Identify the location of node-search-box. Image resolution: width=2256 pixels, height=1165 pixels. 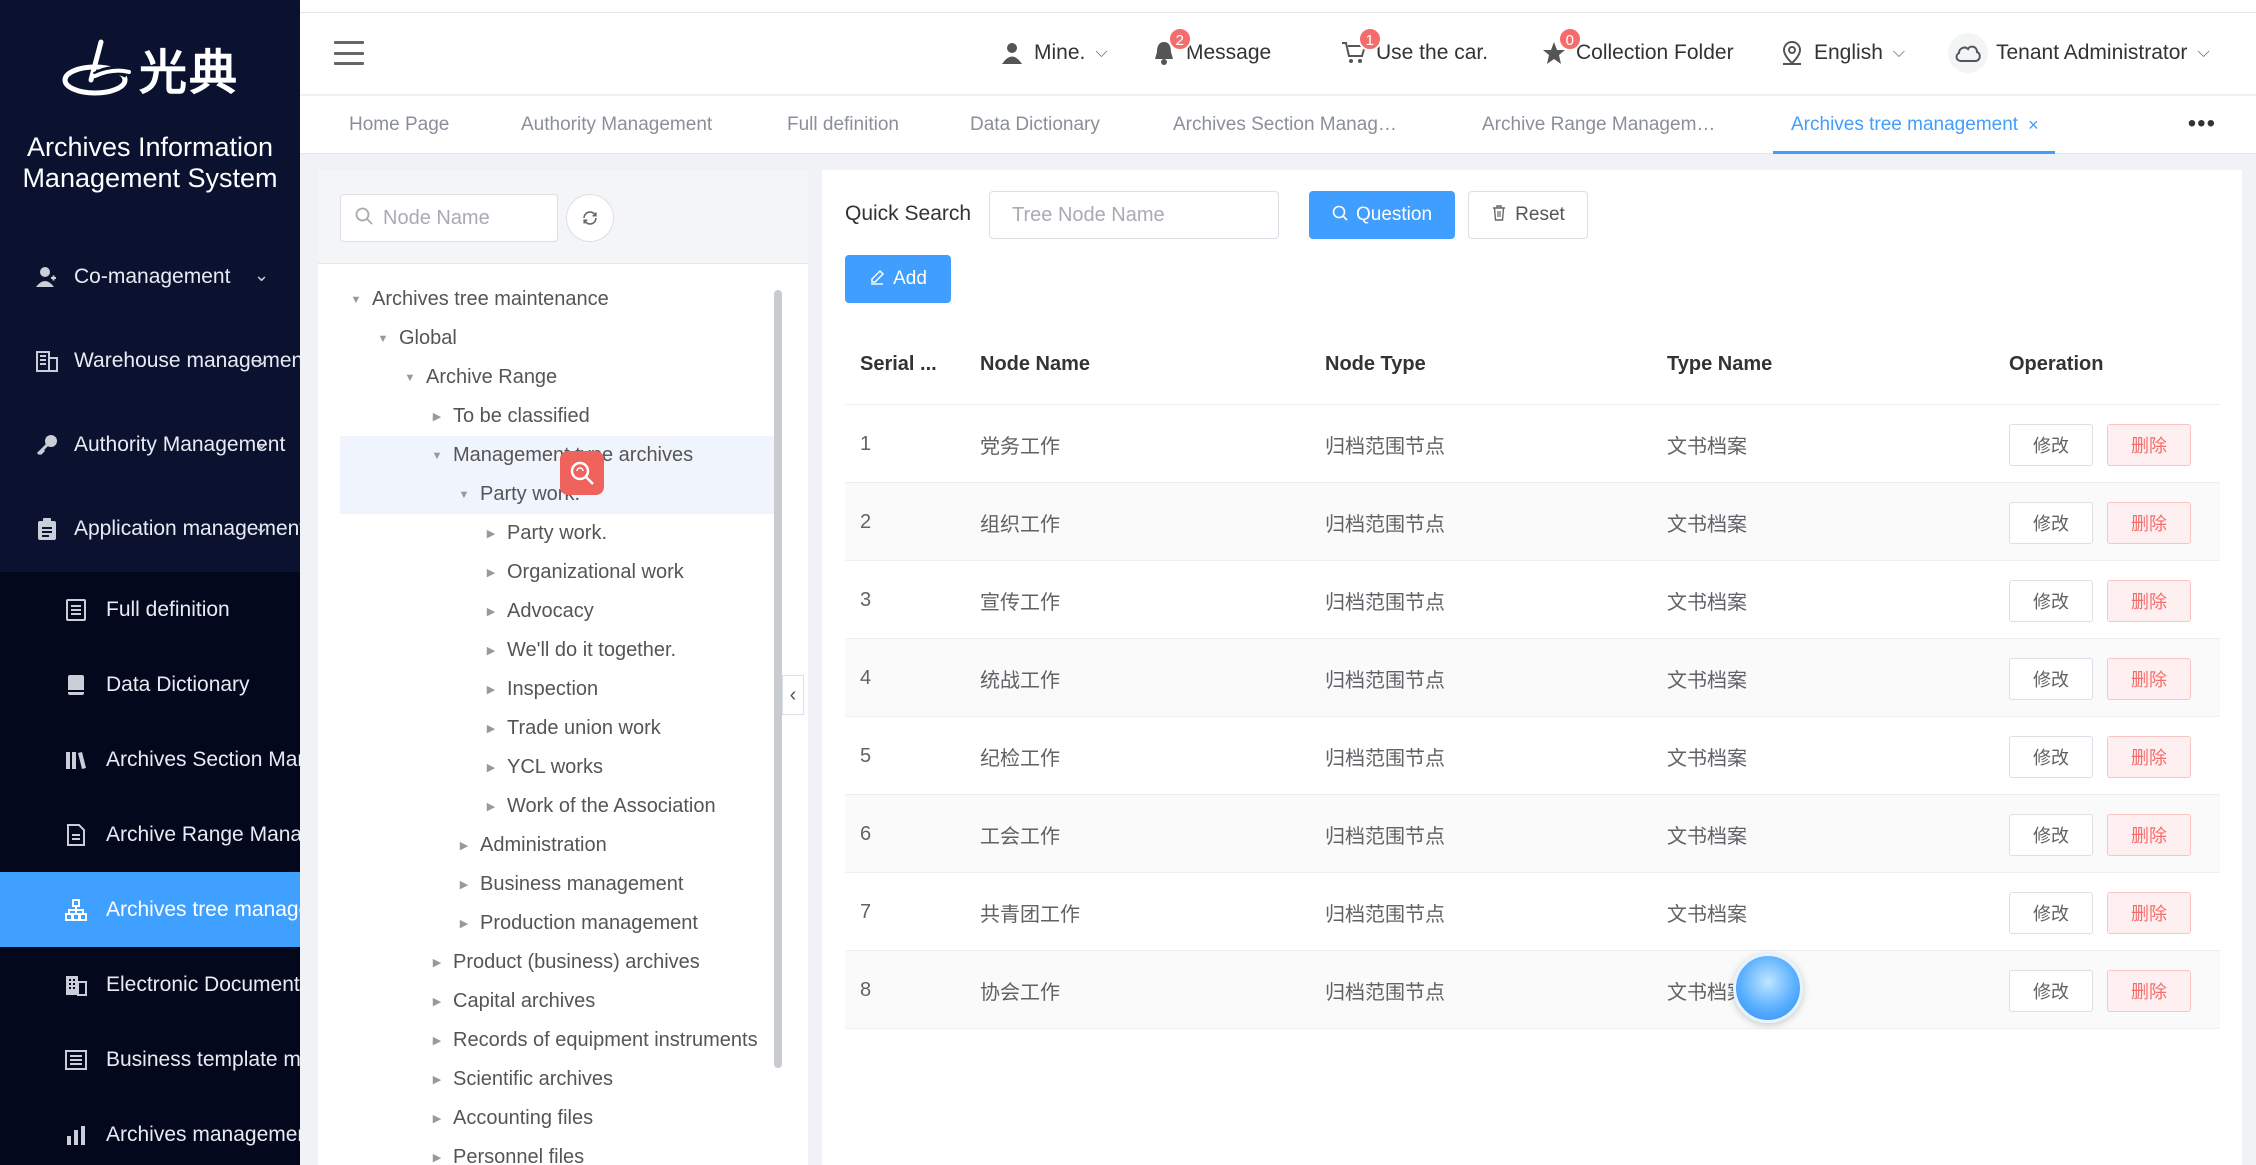
(449, 218).